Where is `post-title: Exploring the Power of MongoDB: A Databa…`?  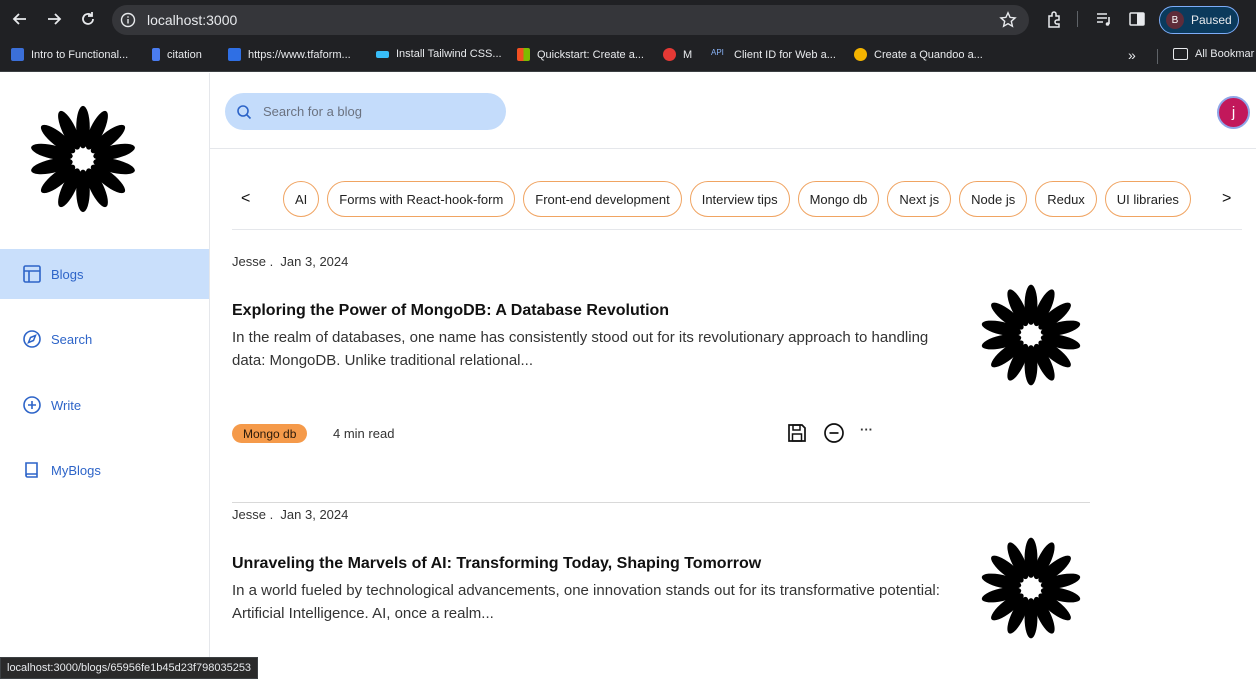
post-title: Exploring the Power of MongoDB: A Databa… is located at coordinates (450, 311).